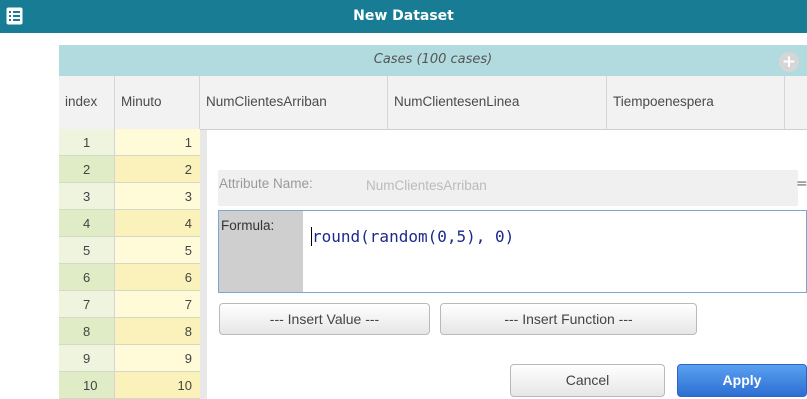 The height and width of the screenshot is (399, 807). What do you see at coordinates (587, 380) in the screenshot?
I see `cancel-button: Cancel` at bounding box center [587, 380].